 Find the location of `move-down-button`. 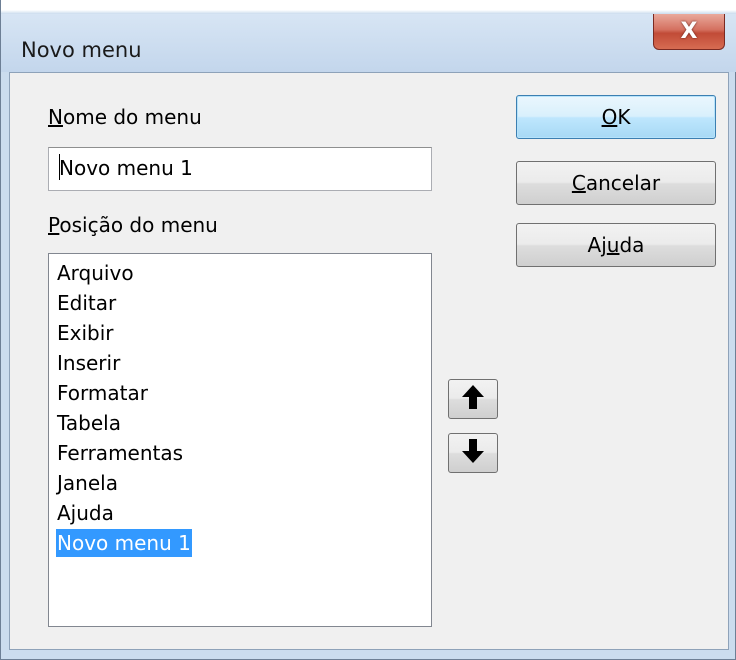

move-down-button is located at coordinates (473, 453).